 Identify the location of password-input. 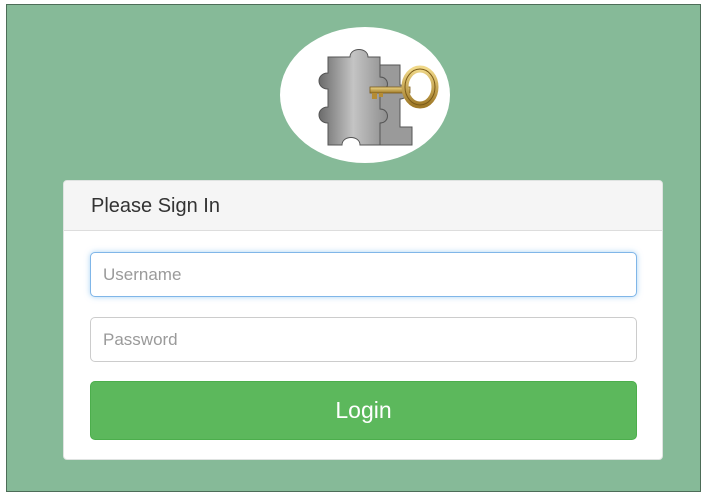
(363, 339).